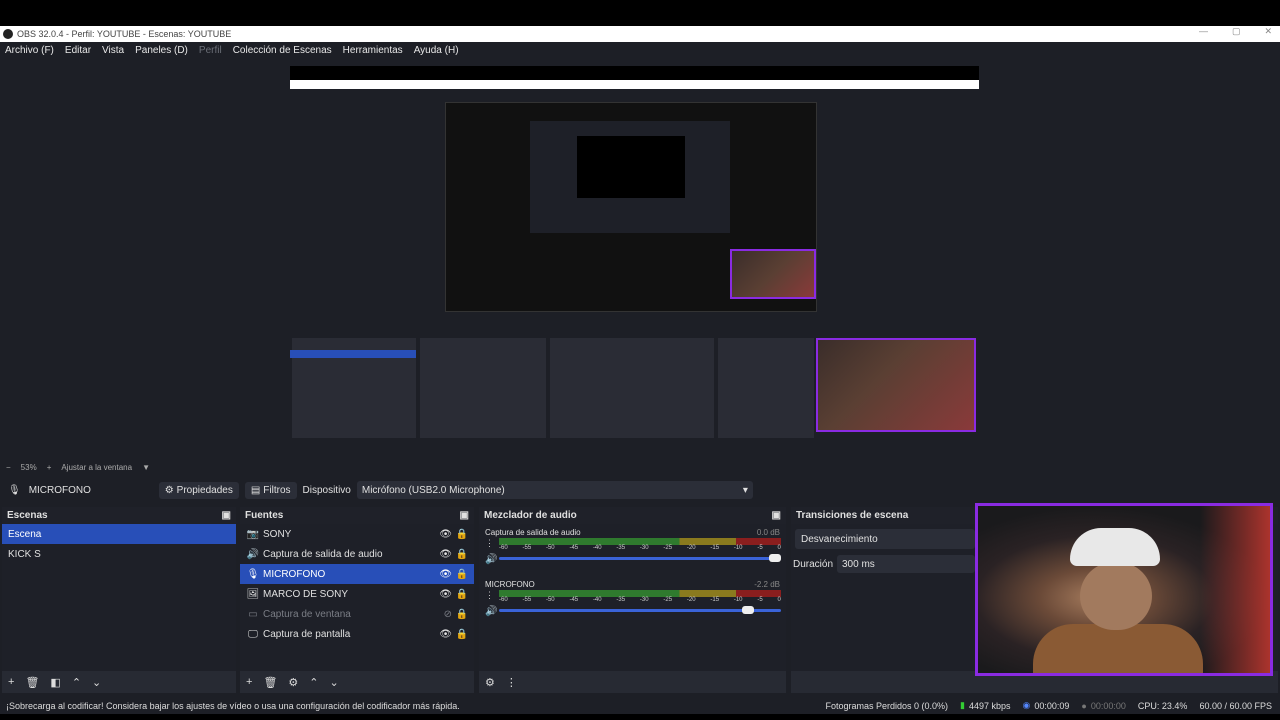 Image resolution: width=1280 pixels, height=720 pixels. Describe the element at coordinates (511, 682) in the screenshot. I see `mixer-menu-button: ⋮` at that location.